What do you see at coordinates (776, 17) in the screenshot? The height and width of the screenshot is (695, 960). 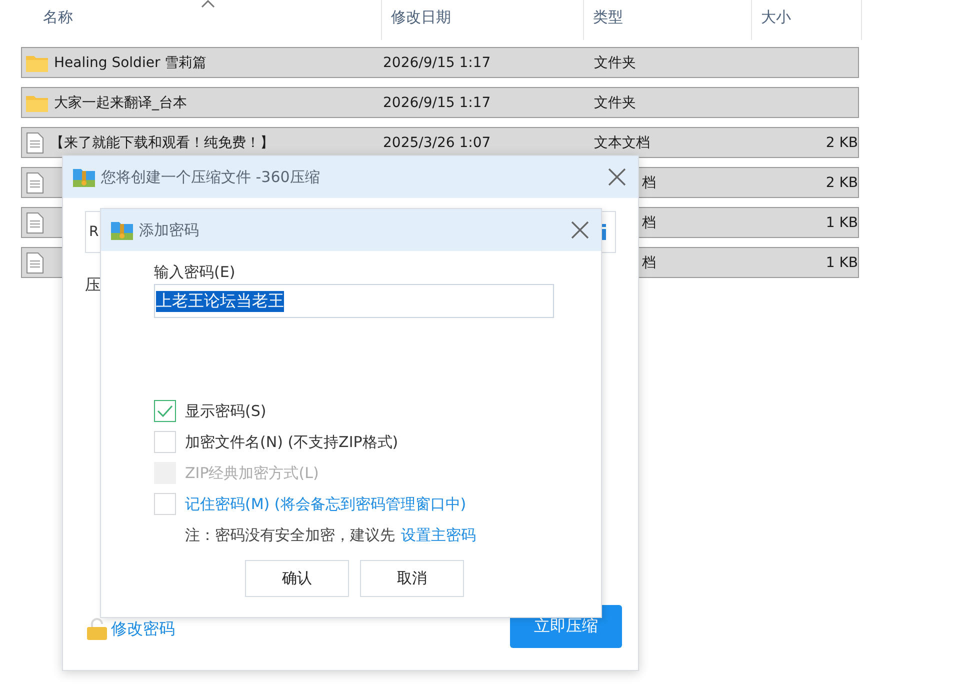 I see `column-header: 大小` at bounding box center [776, 17].